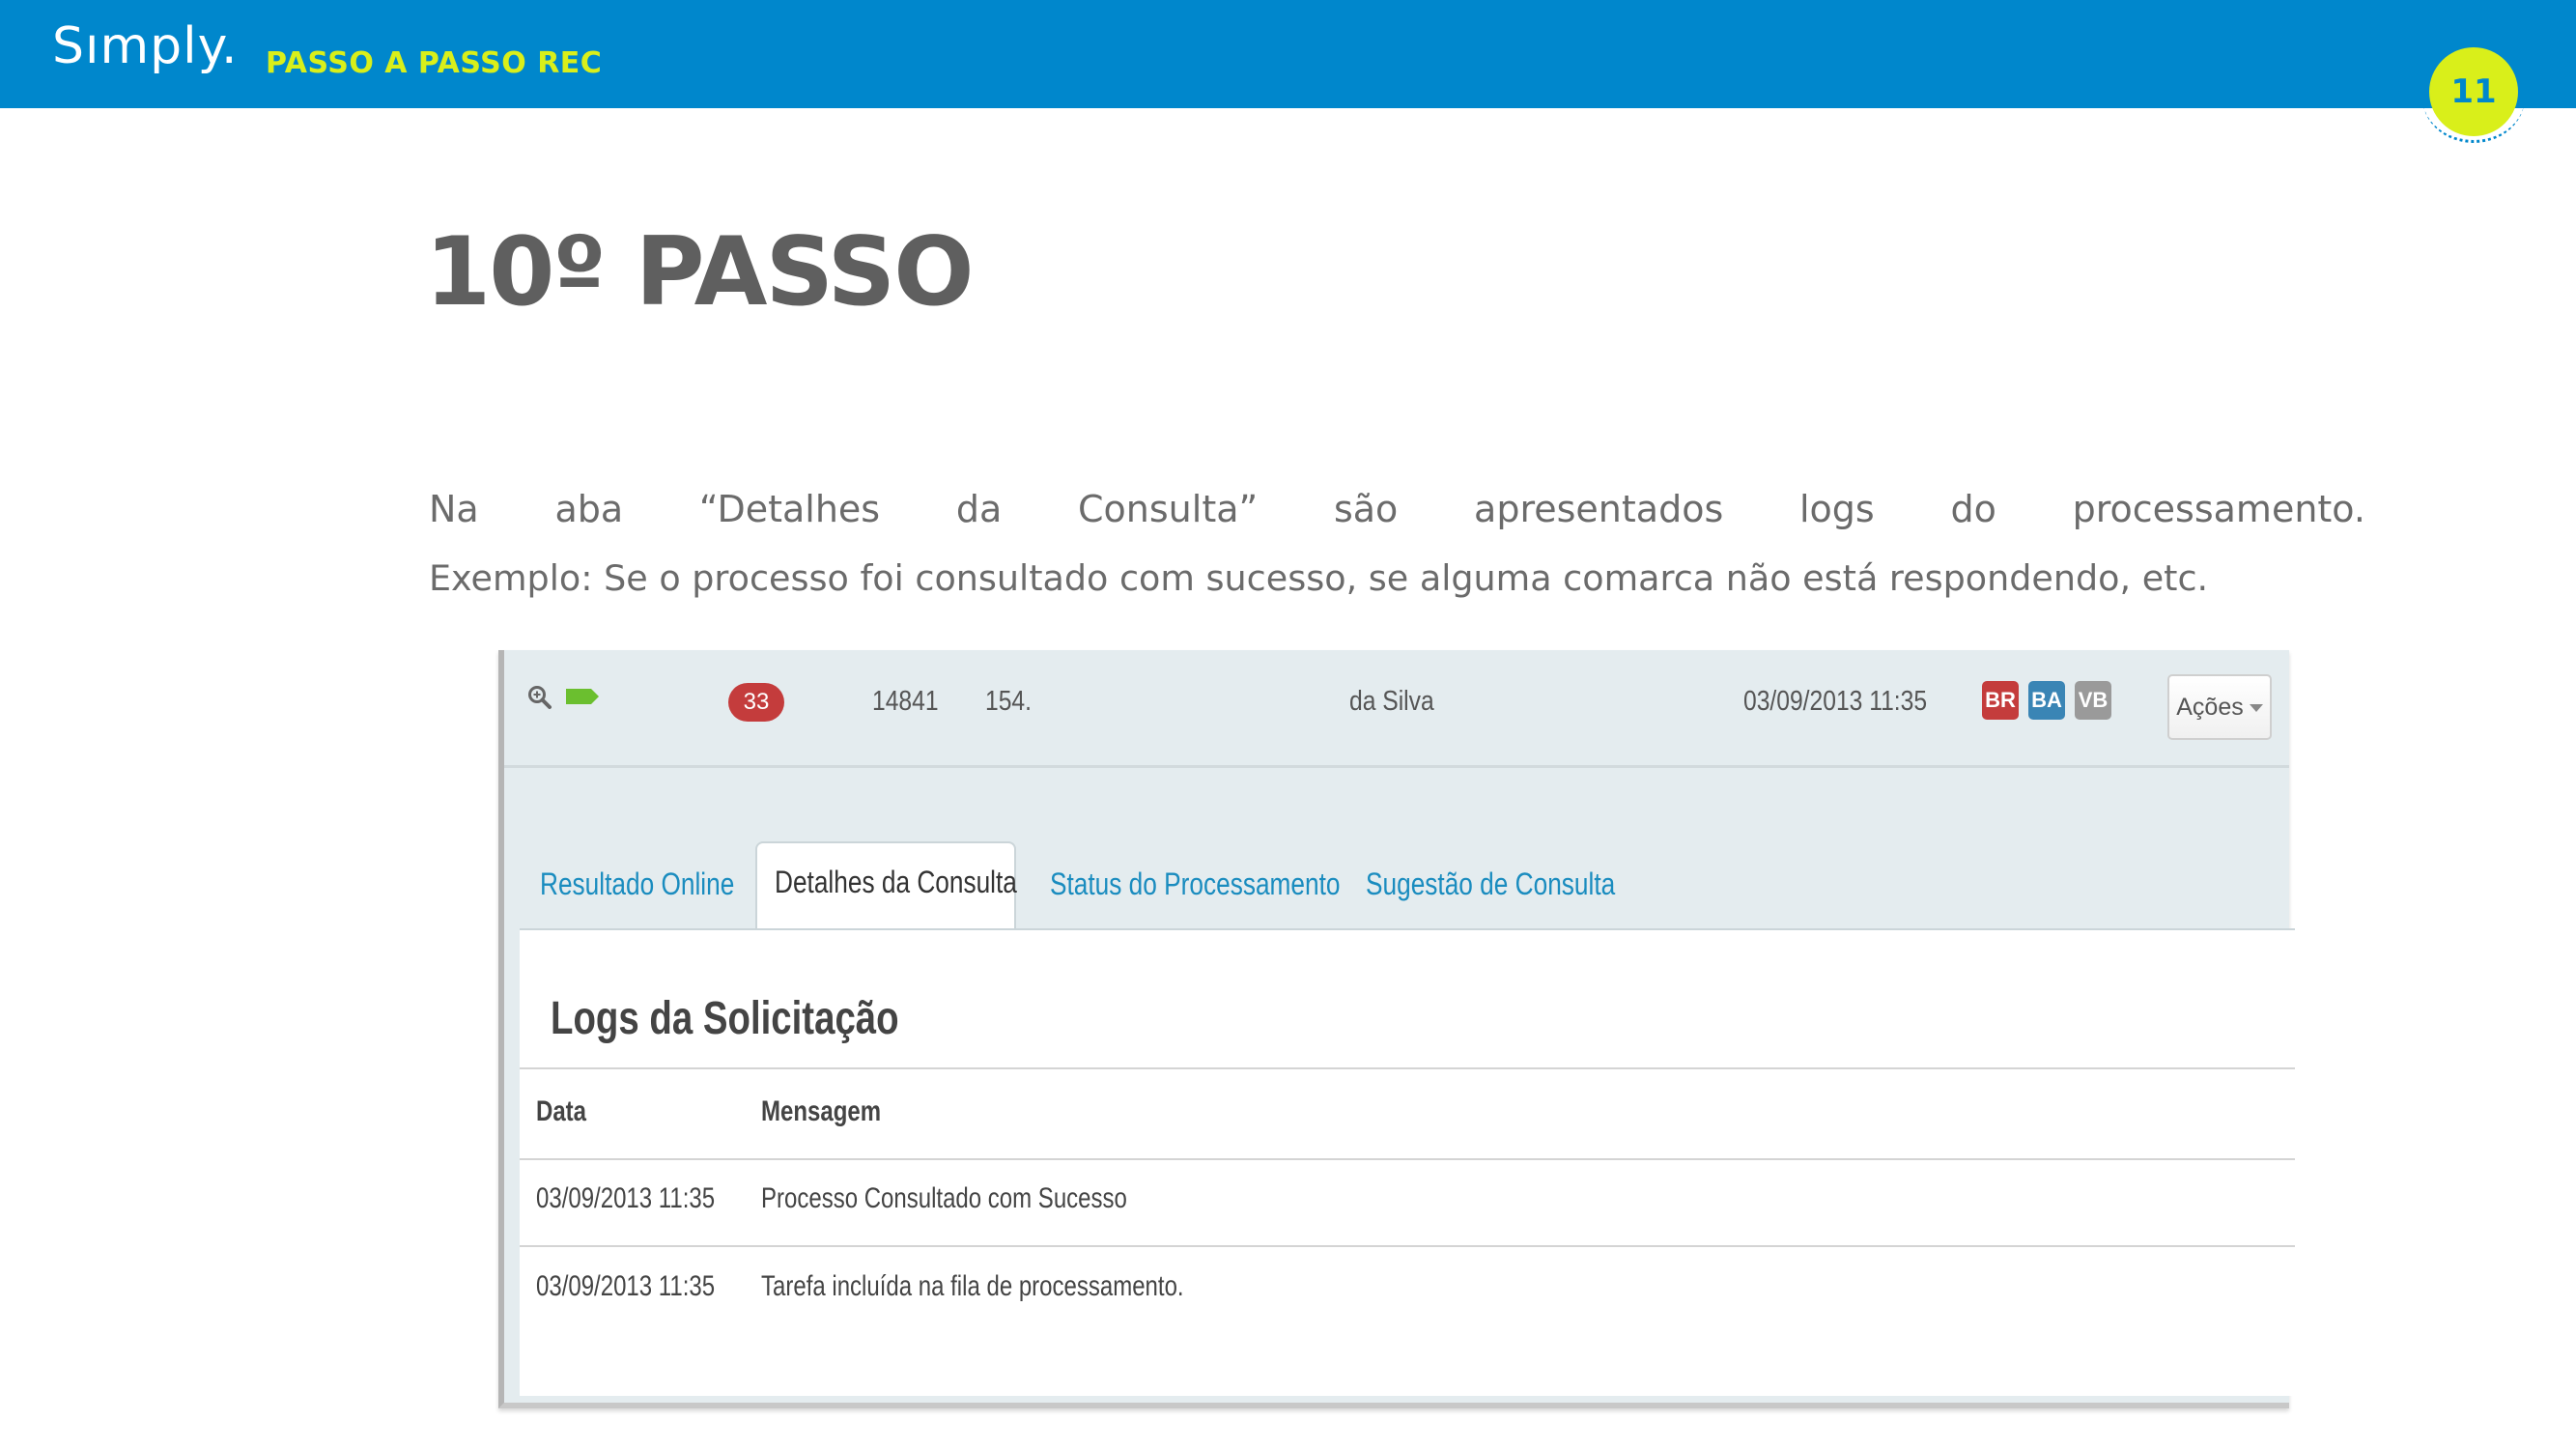 The width and height of the screenshot is (2576, 1449). Describe the element at coordinates (1195, 884) in the screenshot. I see `tab-status-do-processamento: Status do Processamento` at that location.